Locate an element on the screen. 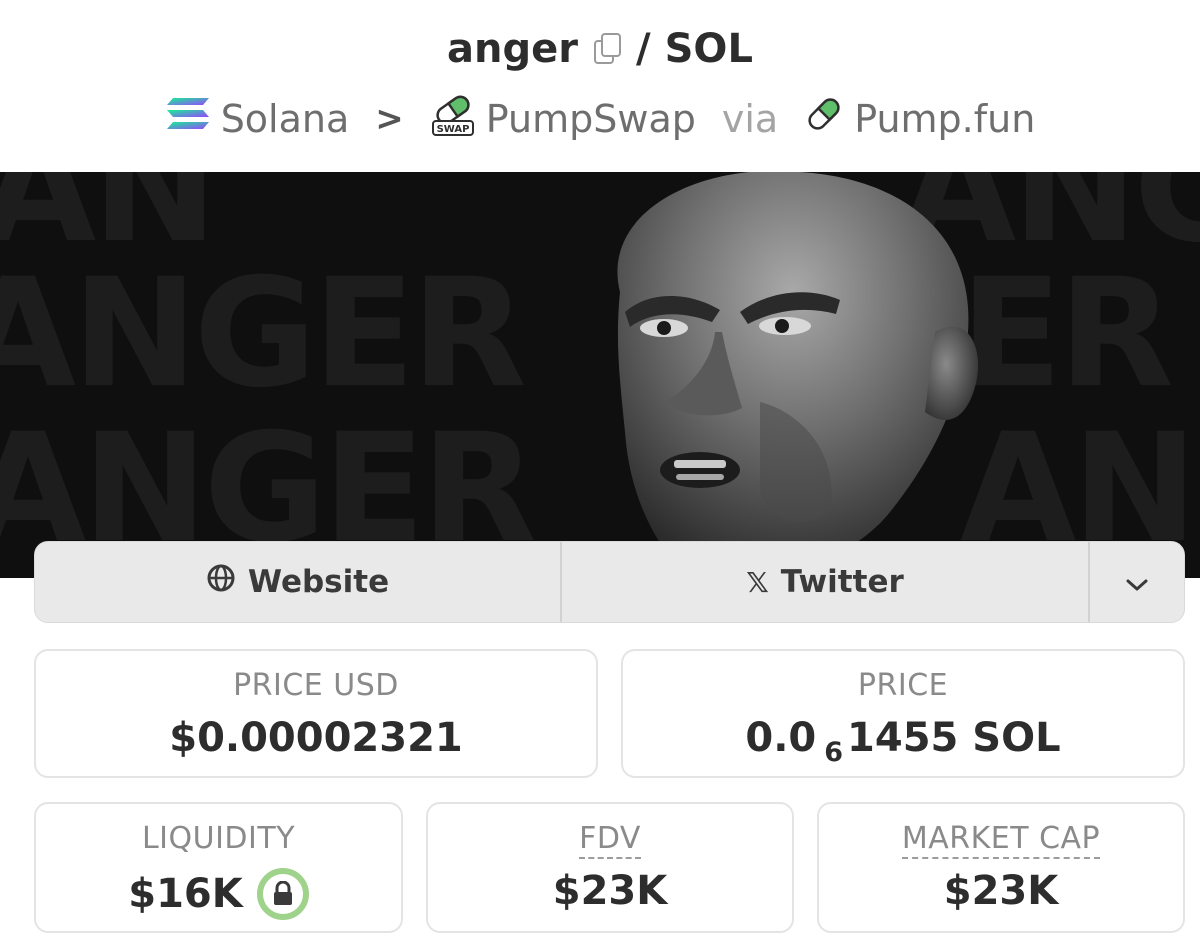  price-usd-value: $0.00002321 is located at coordinates (316, 738).